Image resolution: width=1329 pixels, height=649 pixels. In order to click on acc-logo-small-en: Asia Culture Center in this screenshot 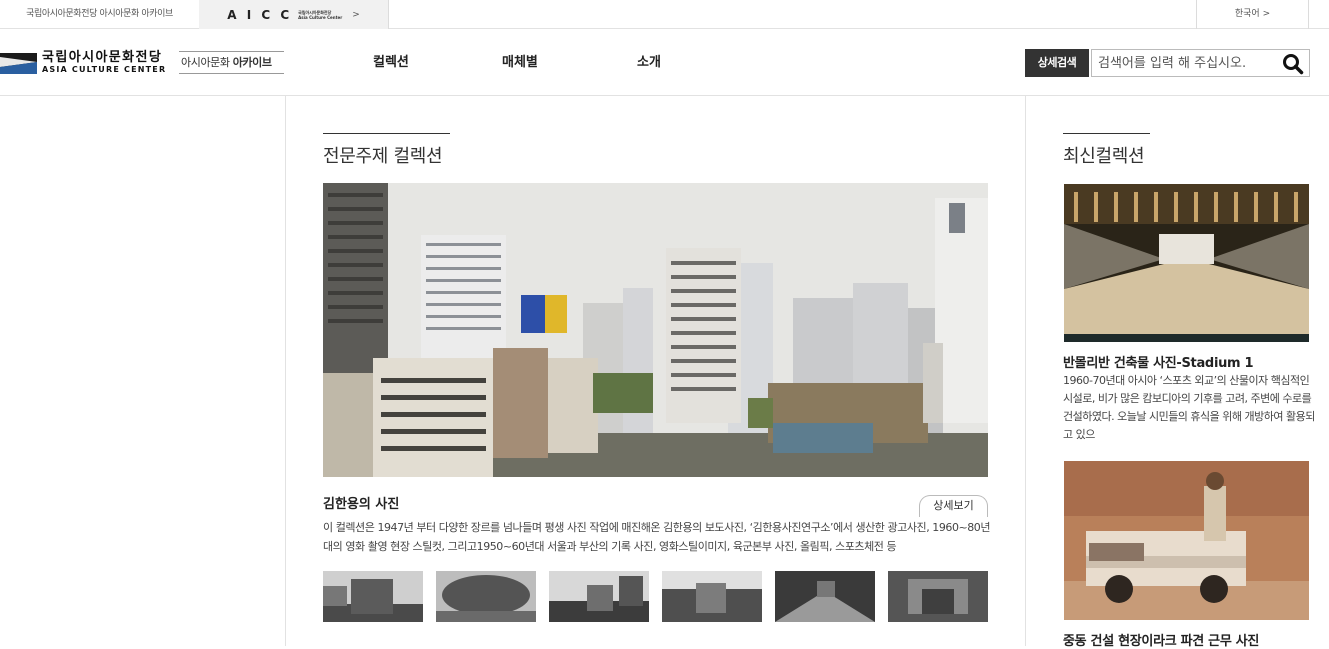, I will do `click(320, 17)`.